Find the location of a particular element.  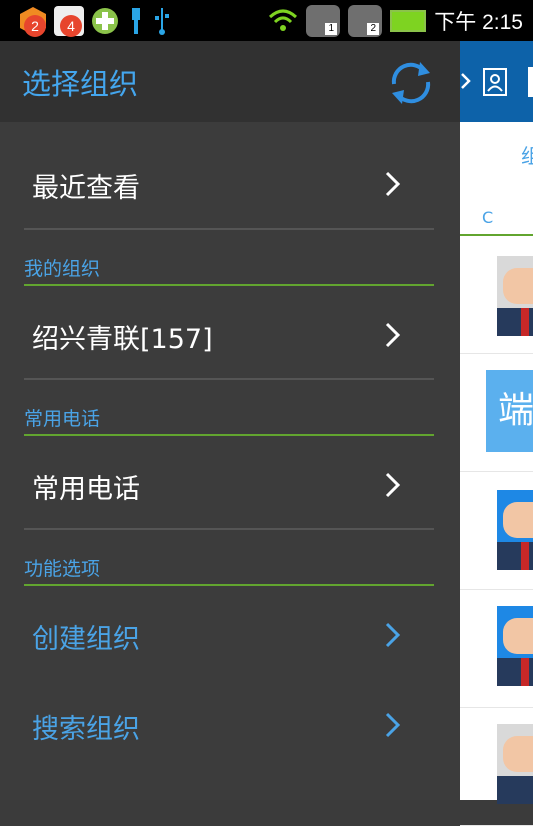

refresh-icon is located at coordinates (411, 83).